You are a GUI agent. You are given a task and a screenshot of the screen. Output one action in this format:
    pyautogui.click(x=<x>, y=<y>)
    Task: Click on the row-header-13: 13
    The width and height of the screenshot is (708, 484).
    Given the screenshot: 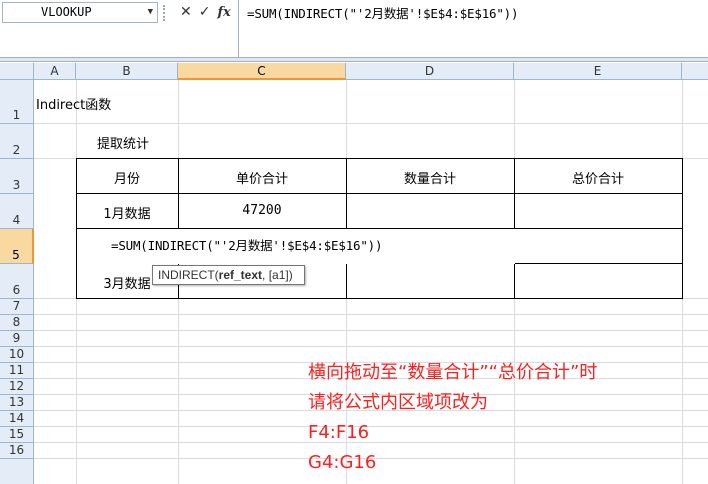 What is the action you would take?
    pyautogui.click(x=17, y=403)
    